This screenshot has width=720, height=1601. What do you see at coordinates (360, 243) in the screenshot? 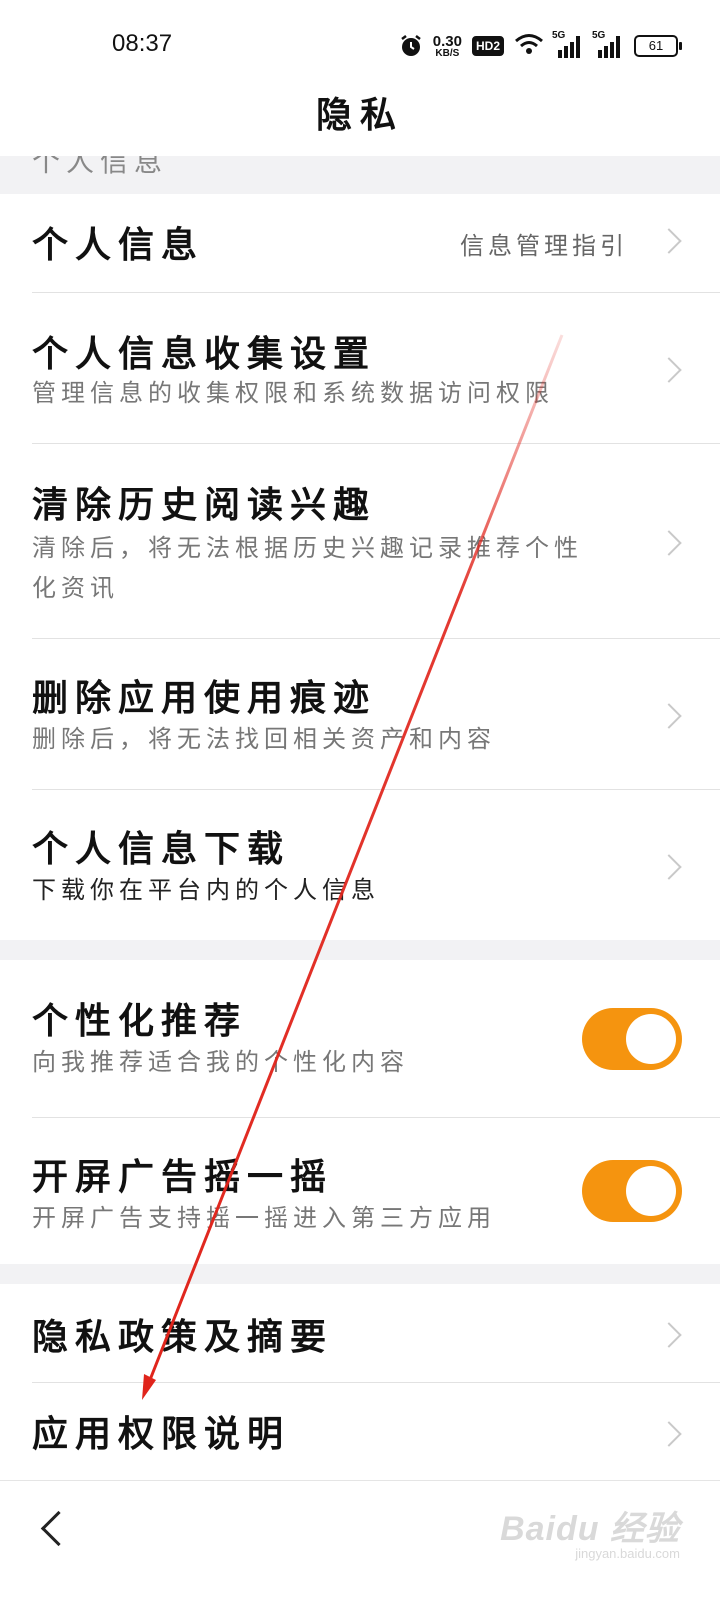
I see `row-personal-info: 个人信息 信息管理指引` at bounding box center [360, 243].